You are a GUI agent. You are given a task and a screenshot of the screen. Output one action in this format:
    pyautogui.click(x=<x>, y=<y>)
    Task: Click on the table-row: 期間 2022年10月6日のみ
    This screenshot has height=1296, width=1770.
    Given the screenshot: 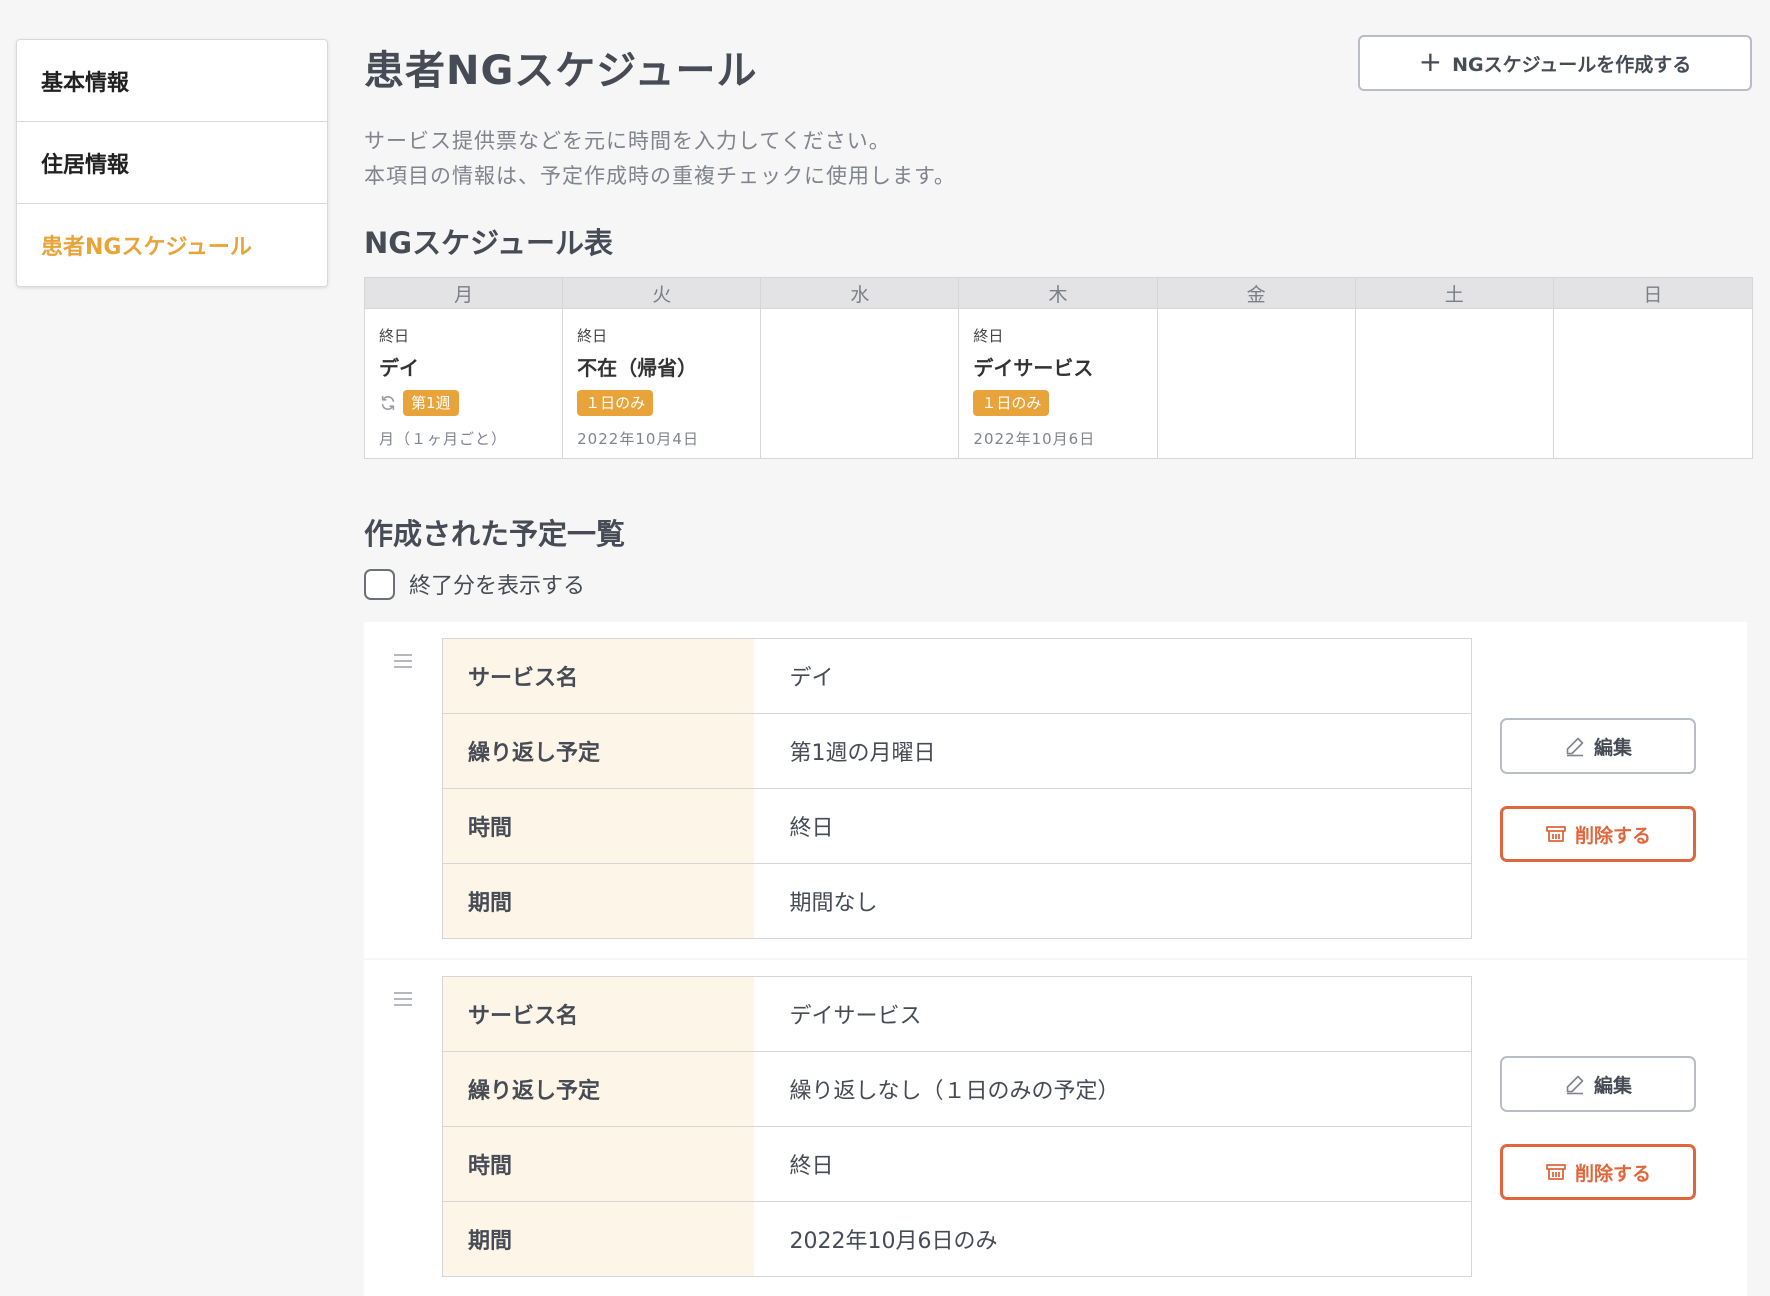 What is the action you would take?
    pyautogui.click(x=957, y=1239)
    